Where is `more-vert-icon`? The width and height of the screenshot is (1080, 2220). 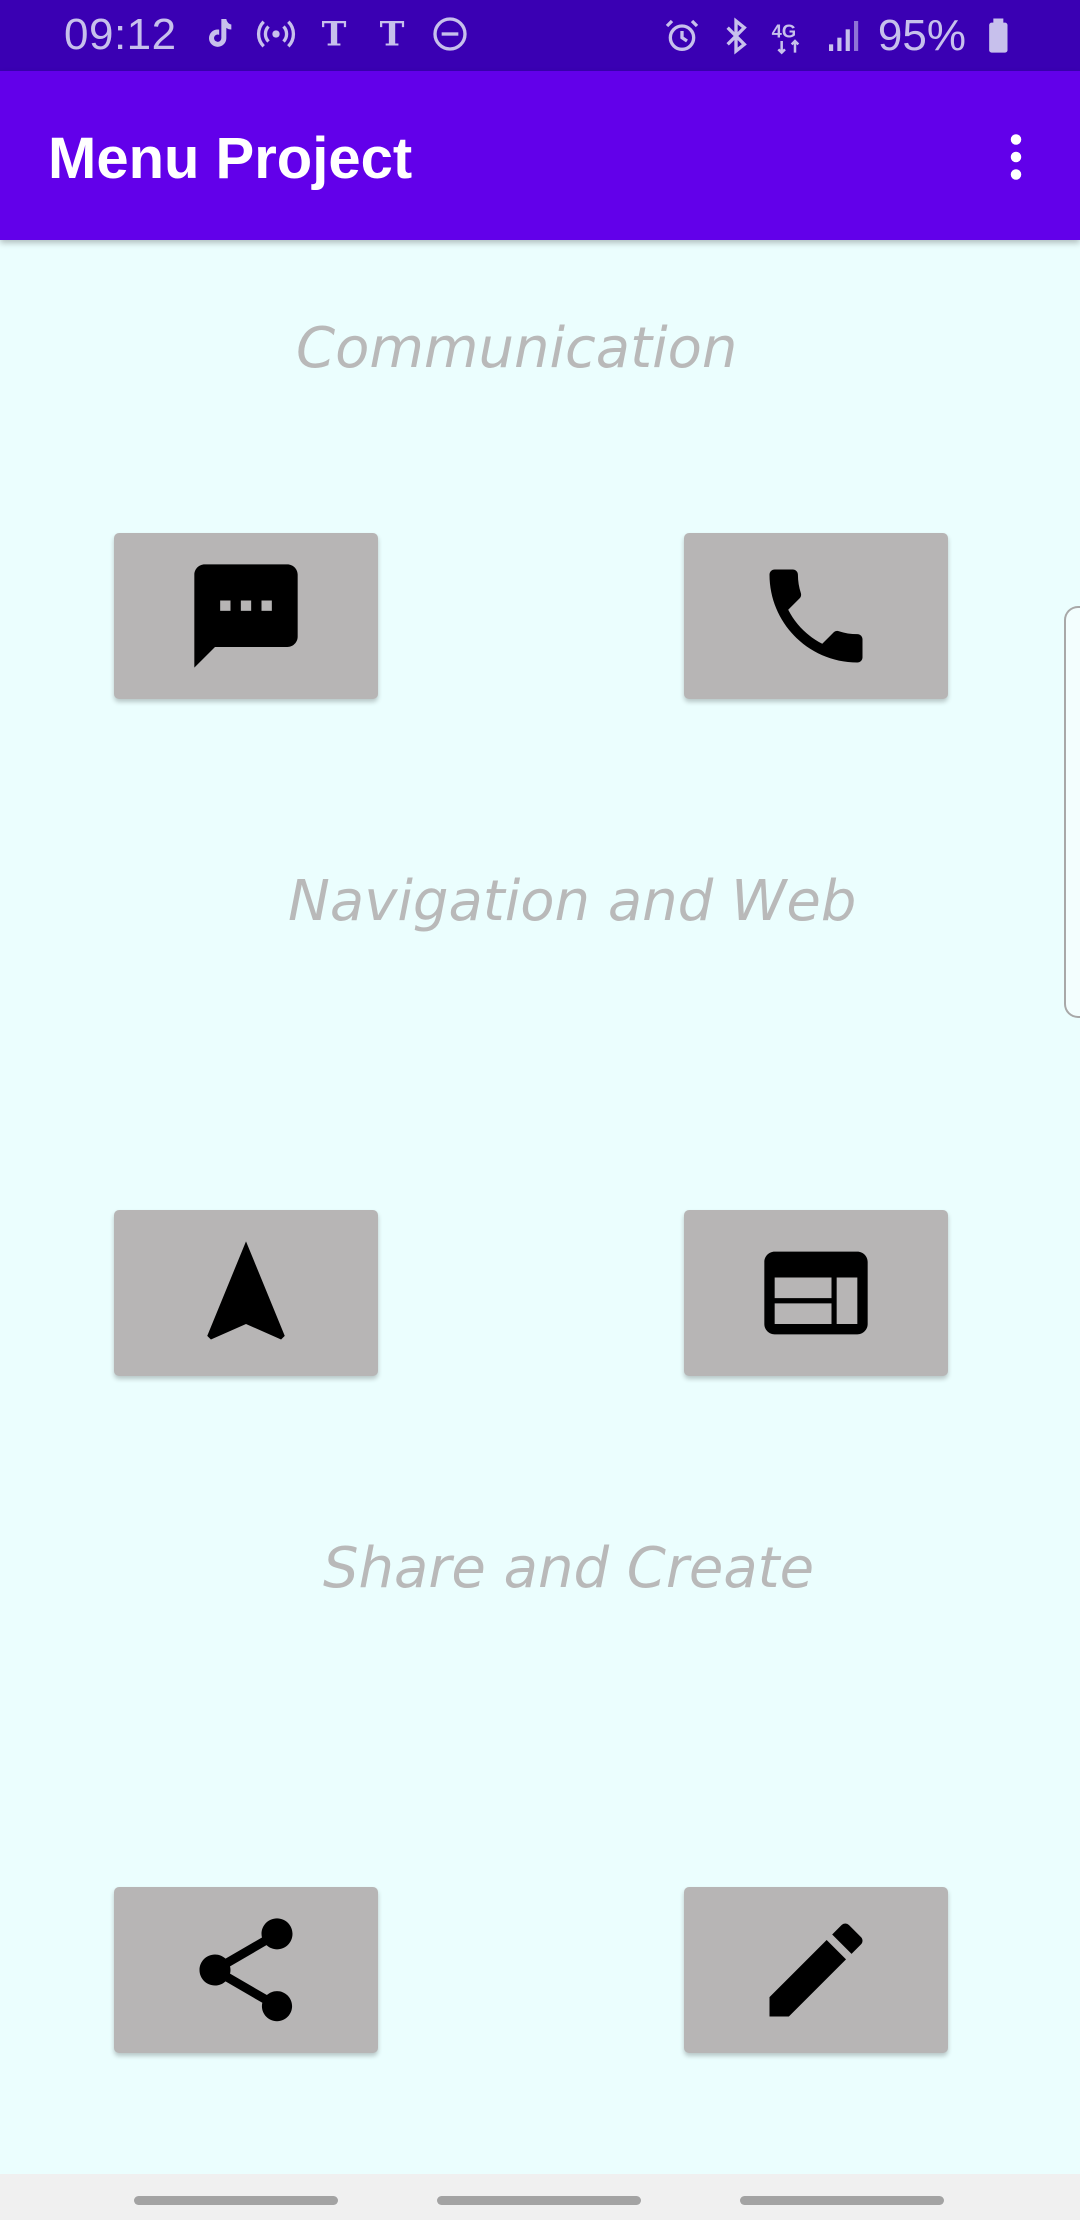
more-vert-icon is located at coordinates (1016, 157).